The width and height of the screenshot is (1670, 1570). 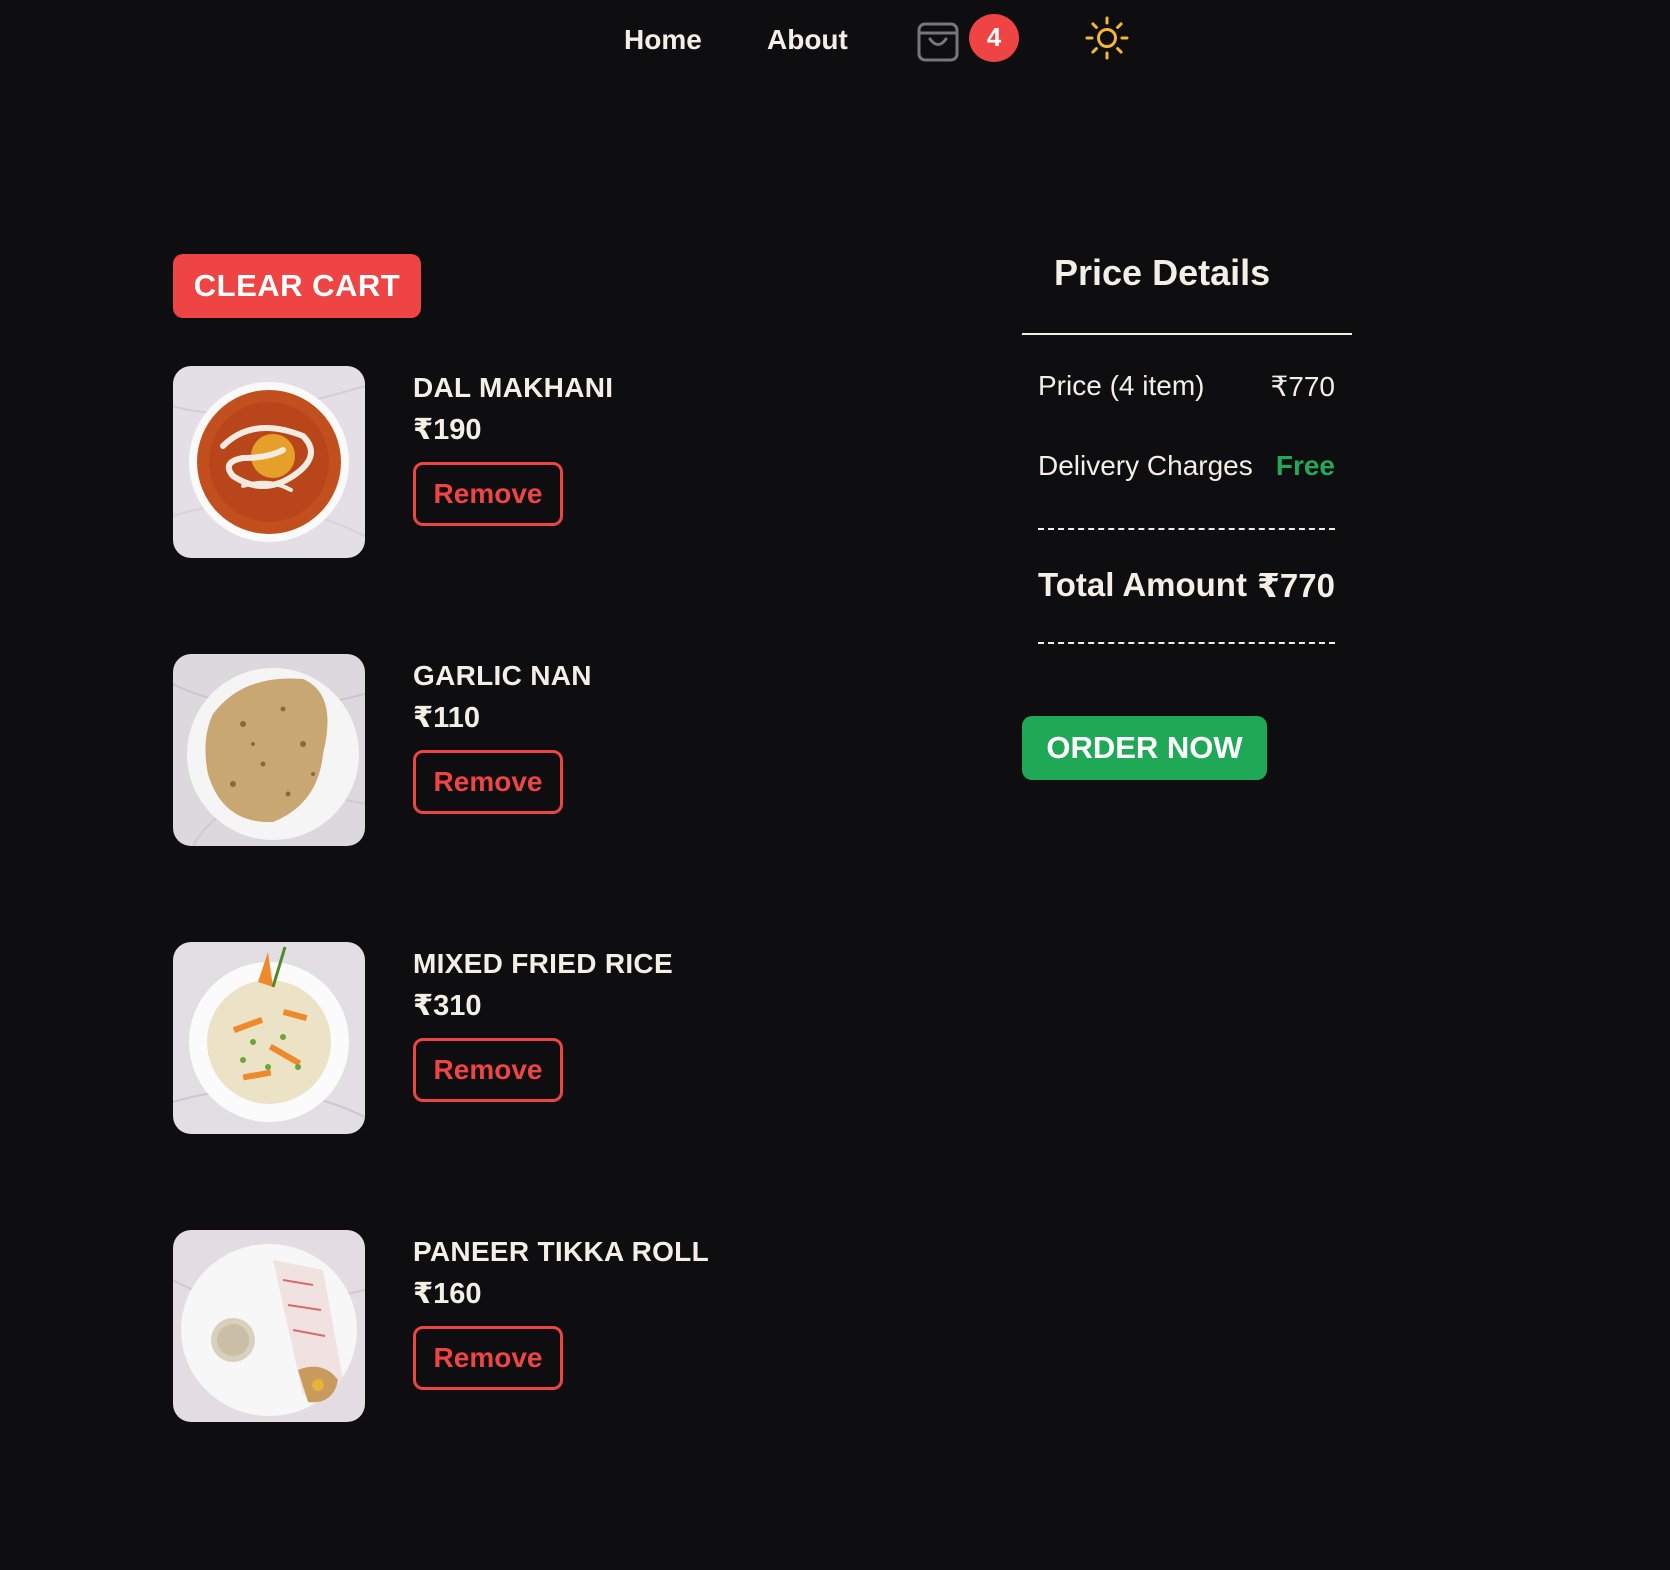 I want to click on price-details-title: Price Details, so click(x=1162, y=272).